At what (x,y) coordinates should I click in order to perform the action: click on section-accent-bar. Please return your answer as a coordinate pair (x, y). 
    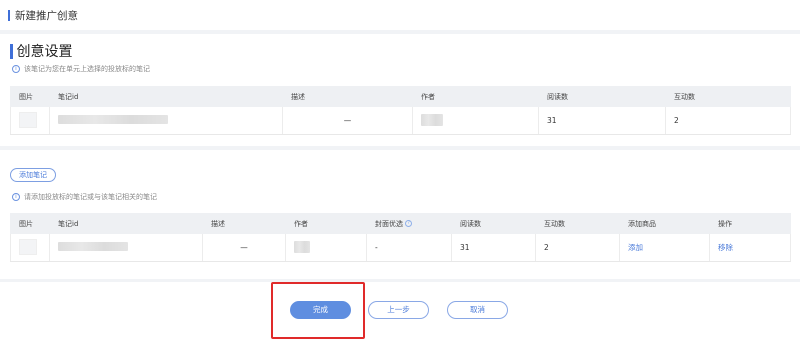
    Looking at the image, I should click on (11, 51).